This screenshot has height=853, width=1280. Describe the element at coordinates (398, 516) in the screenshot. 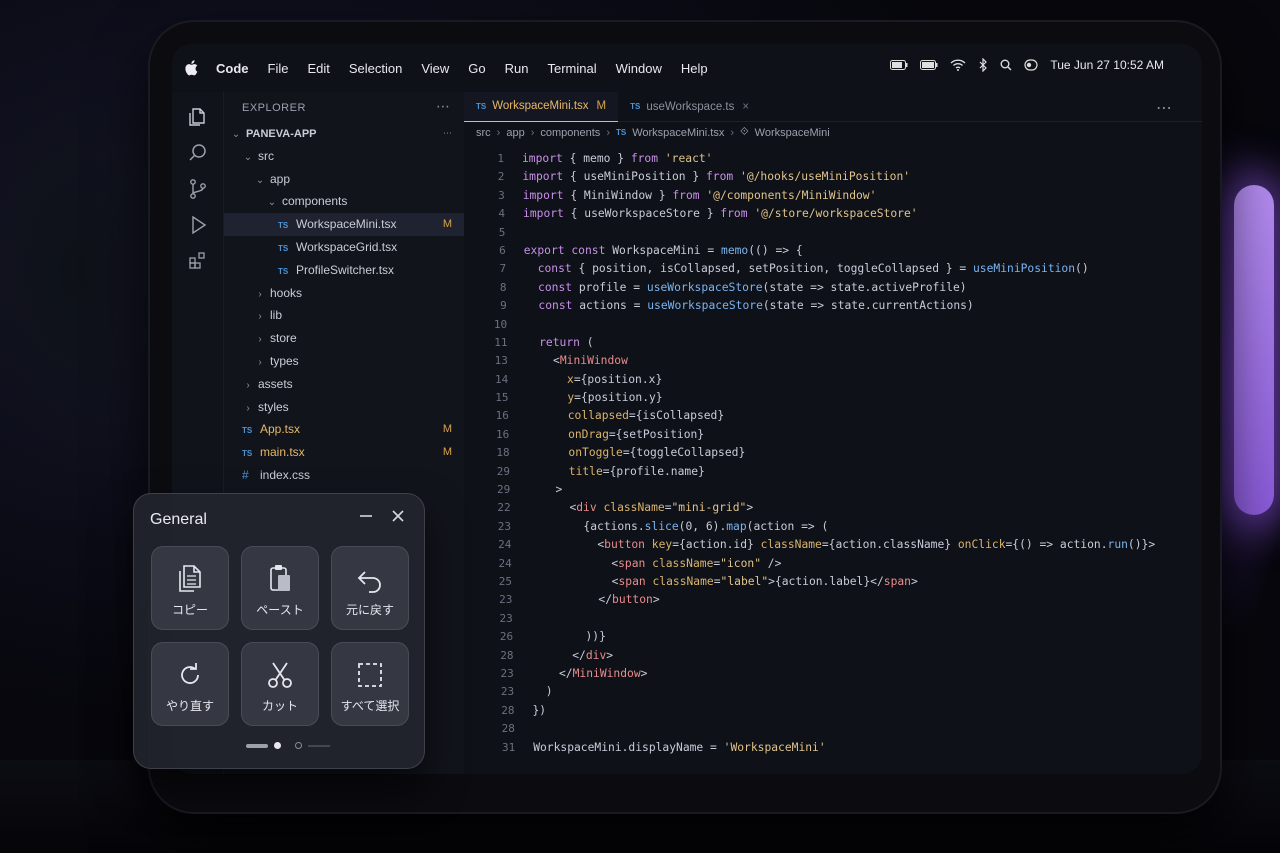

I see `close-icon` at that location.